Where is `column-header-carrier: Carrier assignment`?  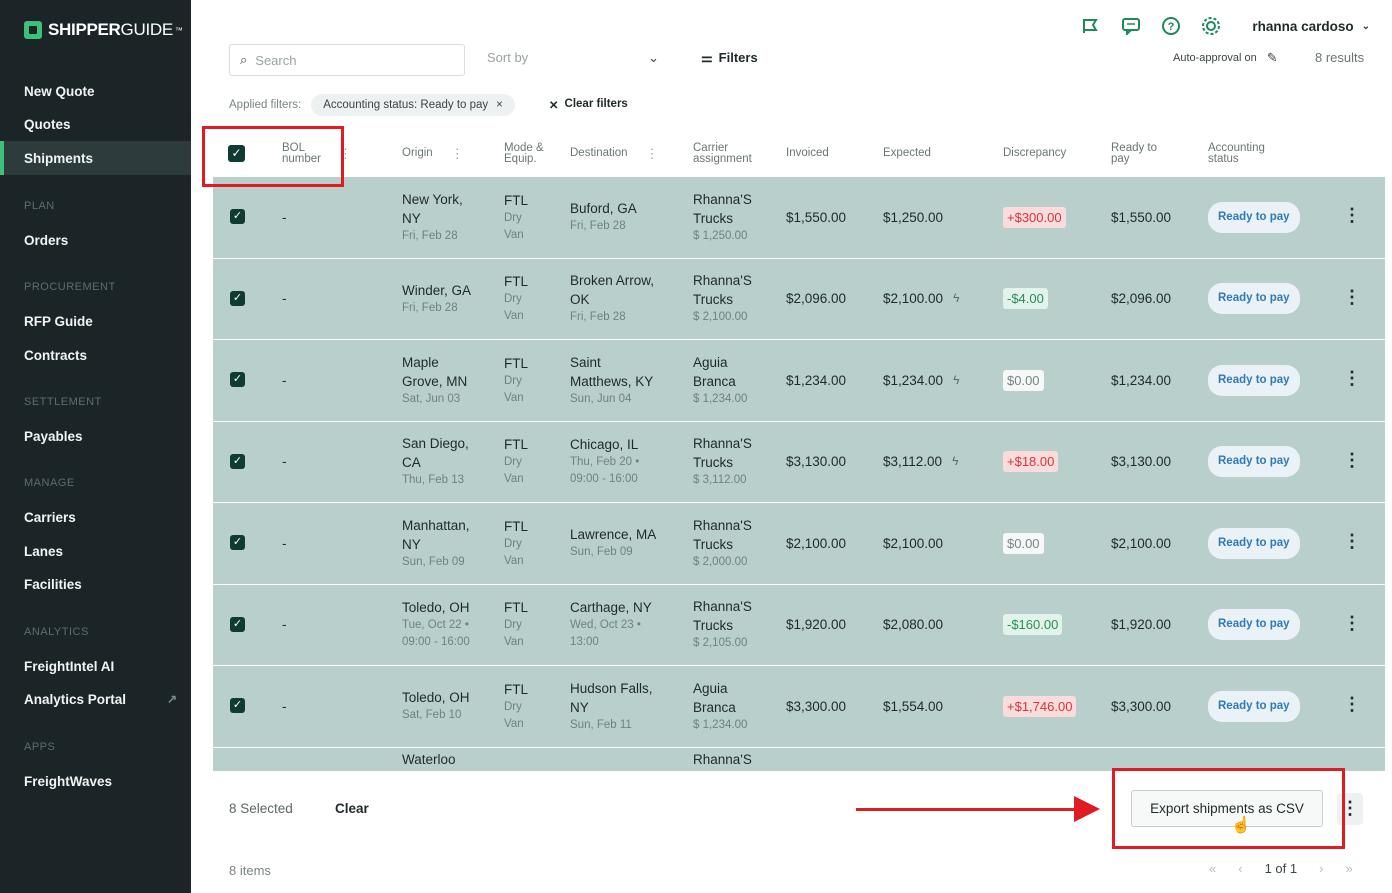 column-header-carrier: Carrier assignment is located at coordinates (728, 153).